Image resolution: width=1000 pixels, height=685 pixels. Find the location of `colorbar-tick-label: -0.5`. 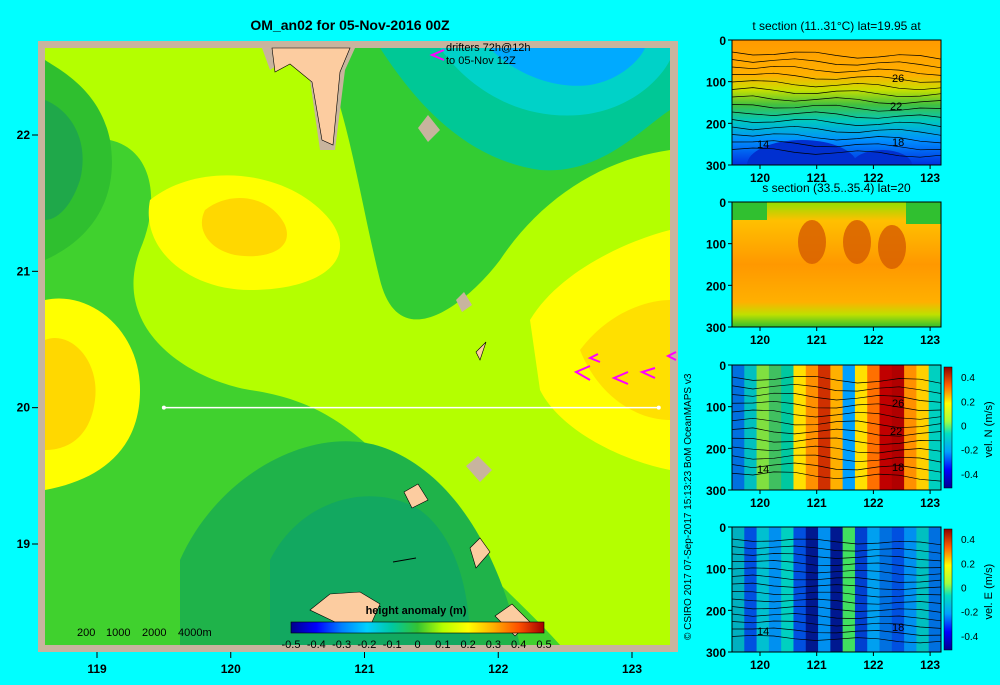

colorbar-tick-label: -0.5 is located at coordinates (291, 645).